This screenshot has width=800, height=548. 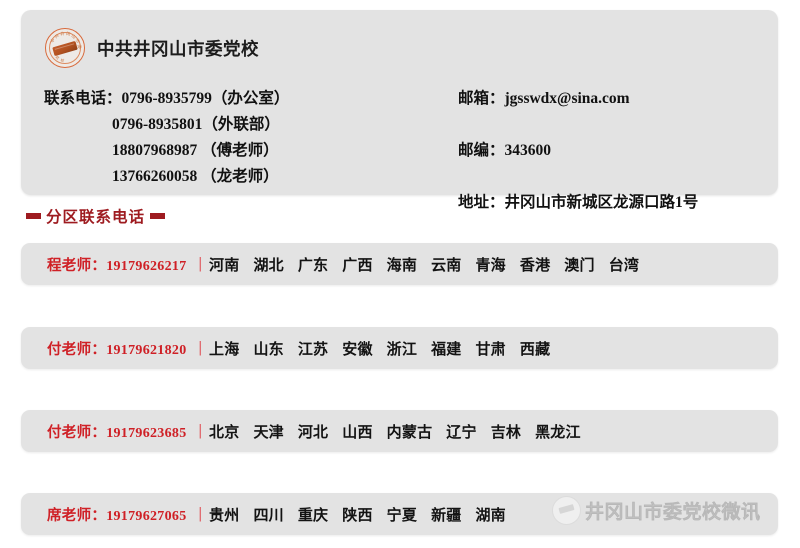 What do you see at coordinates (601, 202) in the screenshot?
I see `address-value: 井冈山市新城区龙源口路1号` at bounding box center [601, 202].